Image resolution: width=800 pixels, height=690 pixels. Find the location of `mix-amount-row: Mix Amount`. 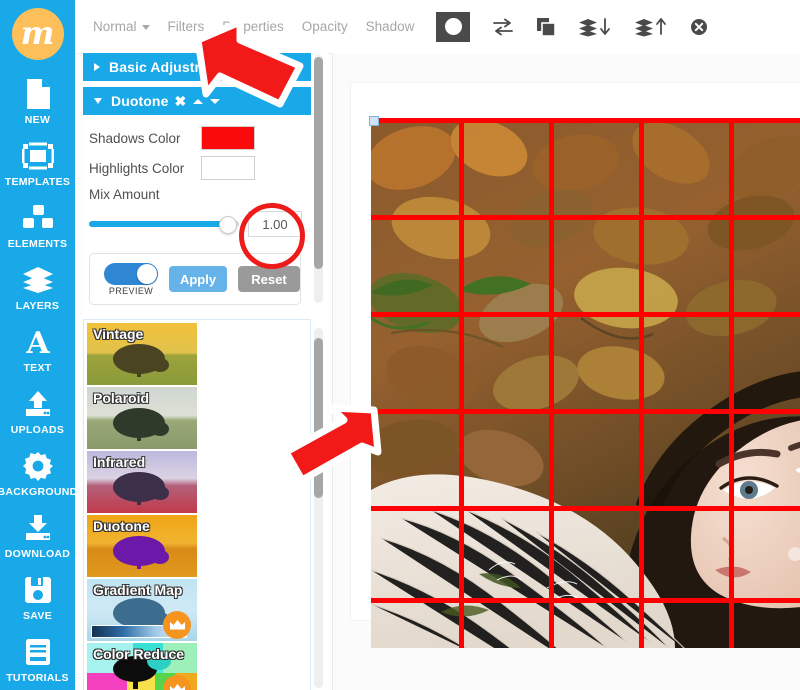

mix-amount-row: Mix Amount is located at coordinates (197, 194).